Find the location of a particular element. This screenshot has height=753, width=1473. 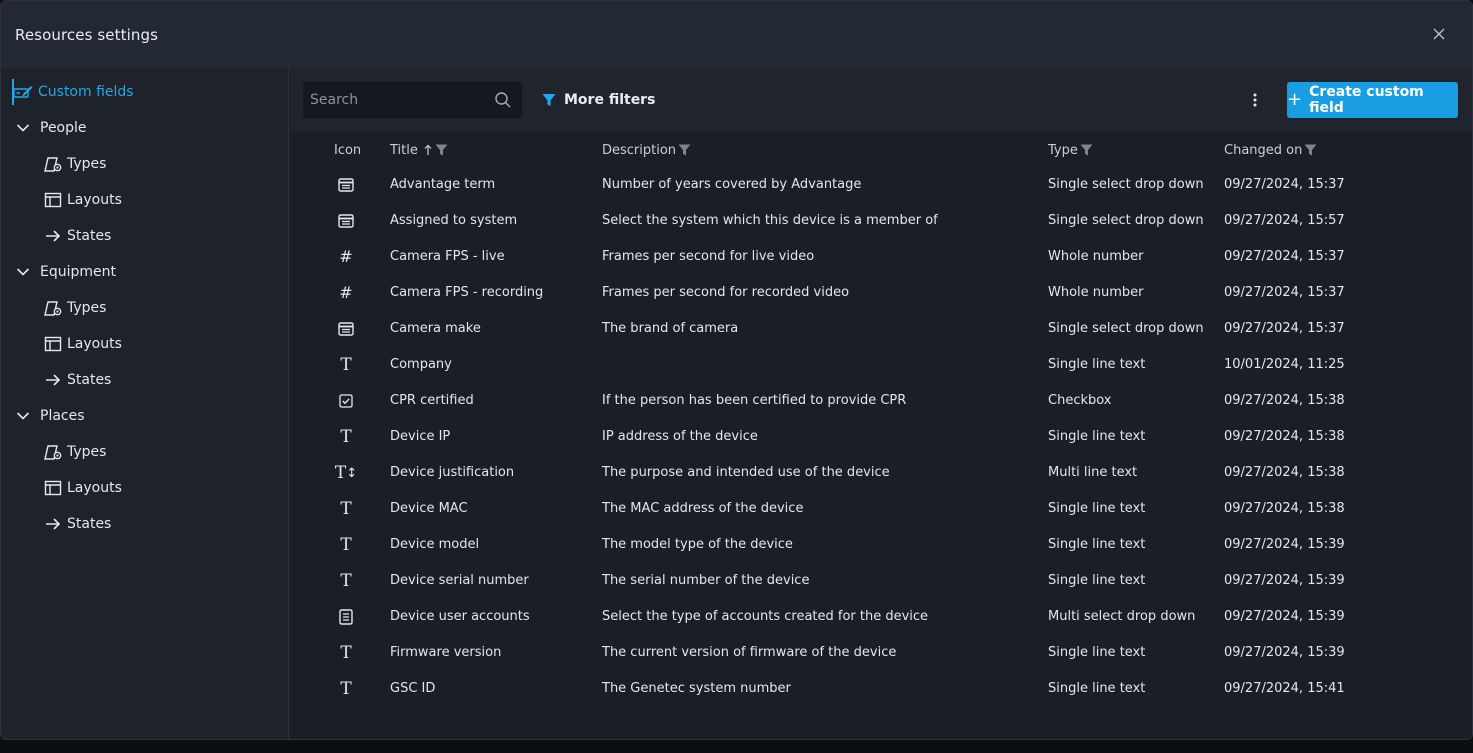

create-custom-field-button: + Create custom field is located at coordinates (1372, 100).